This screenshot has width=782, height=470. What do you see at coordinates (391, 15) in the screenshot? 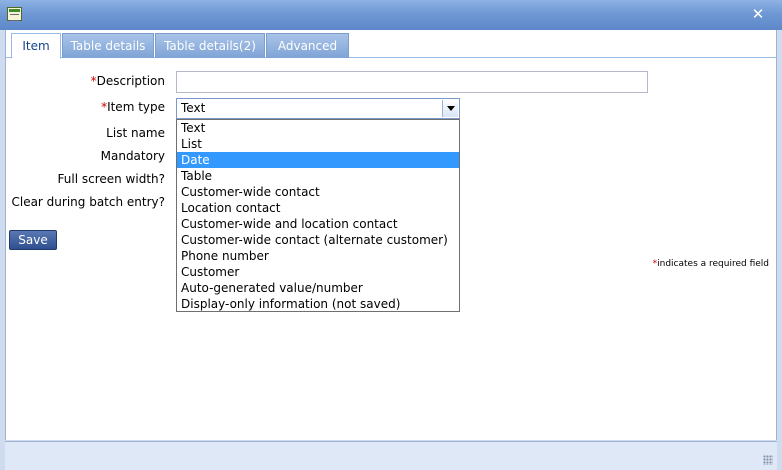
I see `title-bar: ✕` at bounding box center [391, 15].